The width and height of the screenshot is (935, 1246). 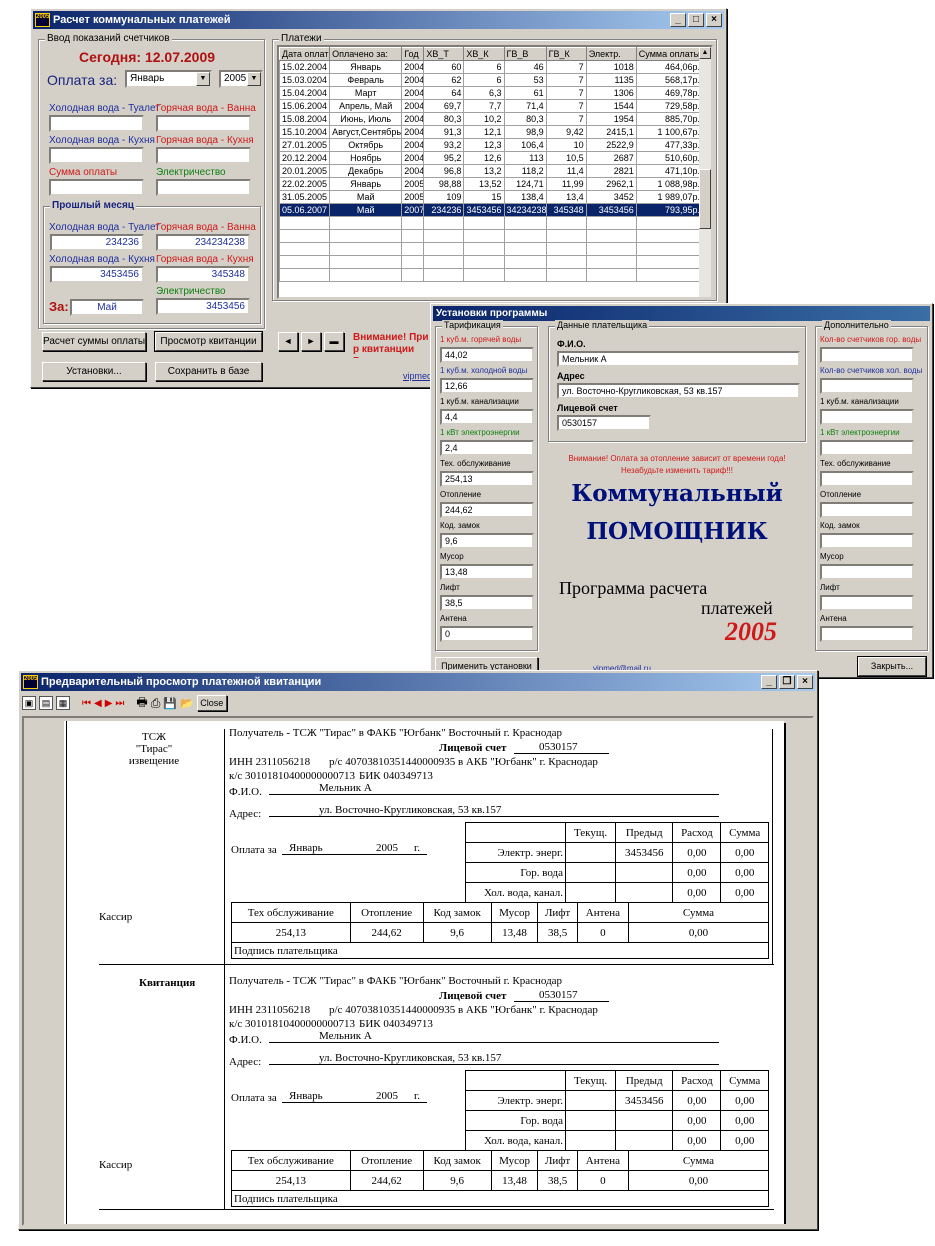 What do you see at coordinates (487, 541) in the screenshot?
I see `tariff-input: 9,6` at bounding box center [487, 541].